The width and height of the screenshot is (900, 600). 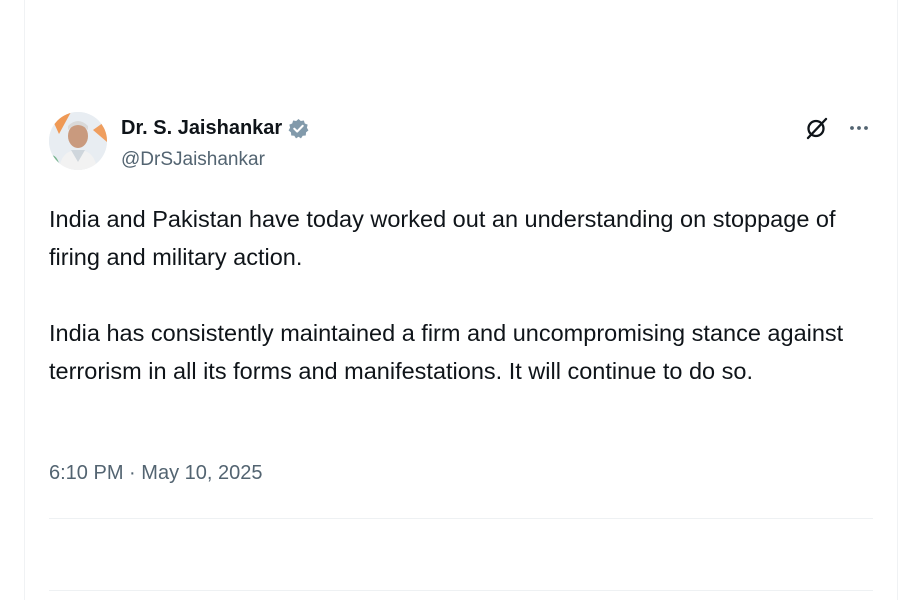 I want to click on profile-photo, so click(x=78, y=141).